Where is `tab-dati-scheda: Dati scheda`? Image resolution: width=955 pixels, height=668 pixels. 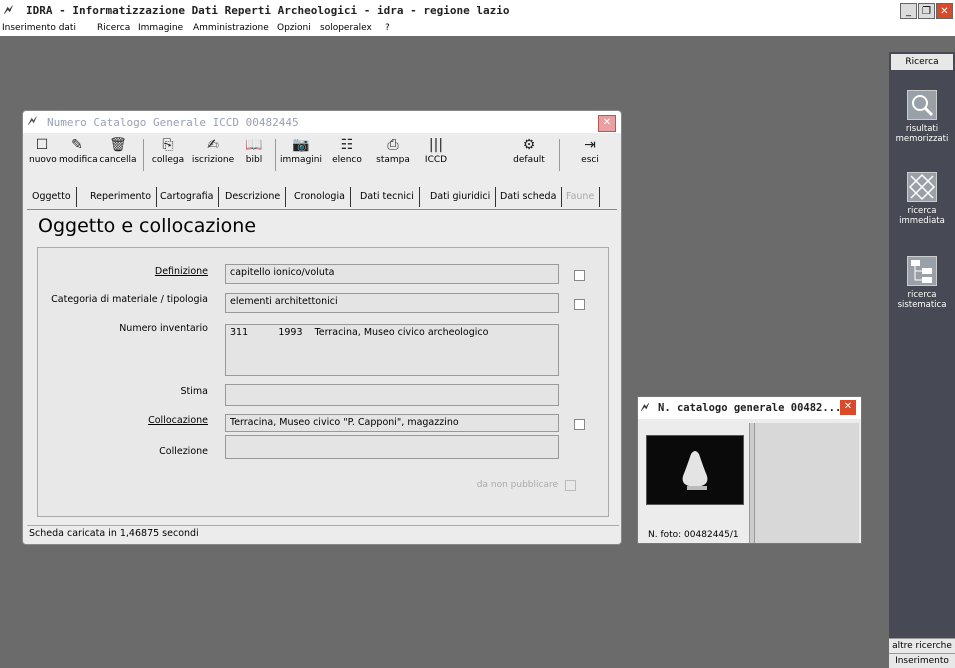
tab-dati-scheda: Dati scheda is located at coordinates (529, 197).